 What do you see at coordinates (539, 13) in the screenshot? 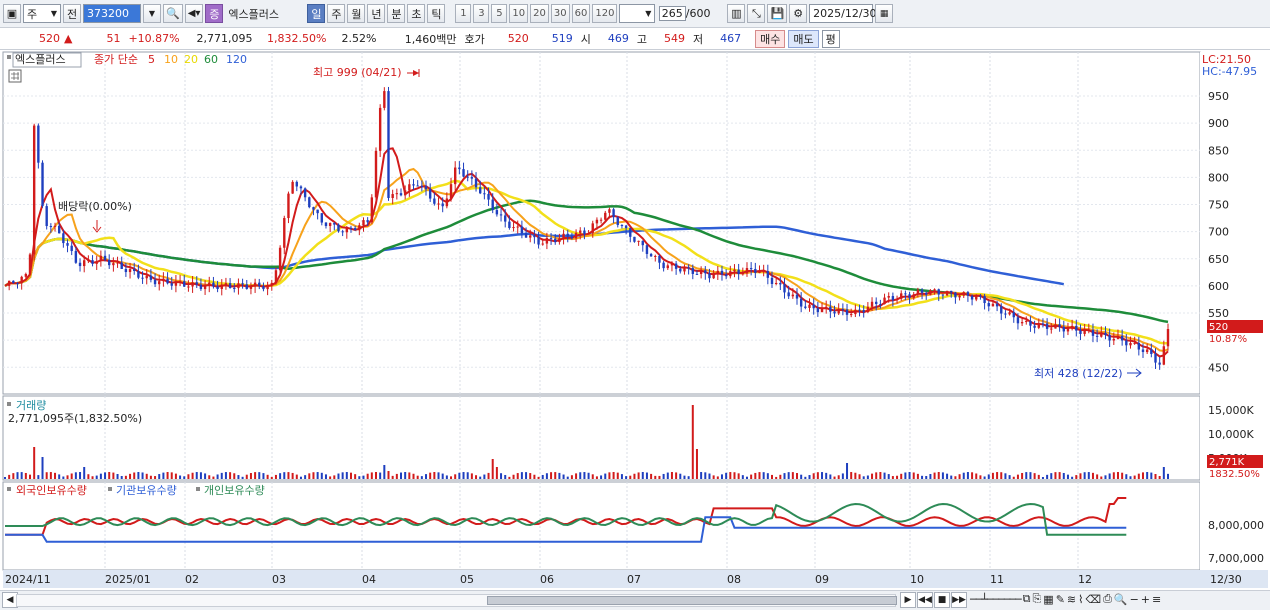
I see `interval-20-button: 20` at bounding box center [539, 13].